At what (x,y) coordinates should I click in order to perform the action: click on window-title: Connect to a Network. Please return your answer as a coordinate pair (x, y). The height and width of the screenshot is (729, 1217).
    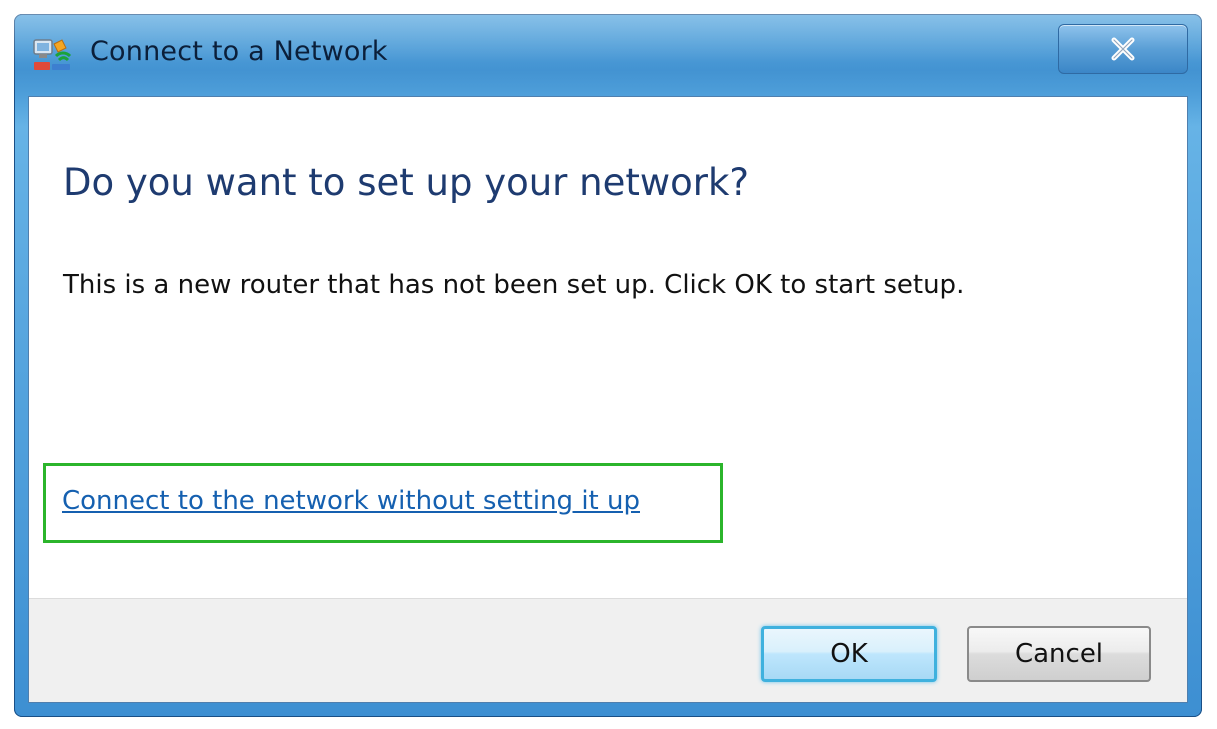
    Looking at the image, I should click on (239, 51).